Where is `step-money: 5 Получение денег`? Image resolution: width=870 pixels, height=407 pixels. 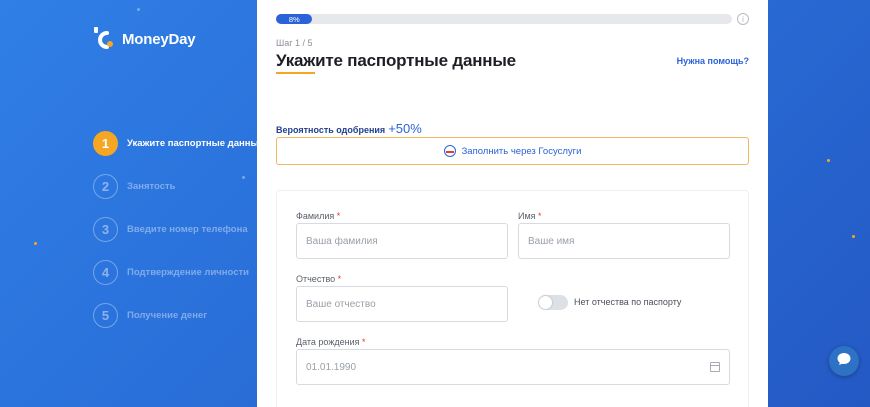 step-money: 5 Получение денег is located at coordinates (178, 315).